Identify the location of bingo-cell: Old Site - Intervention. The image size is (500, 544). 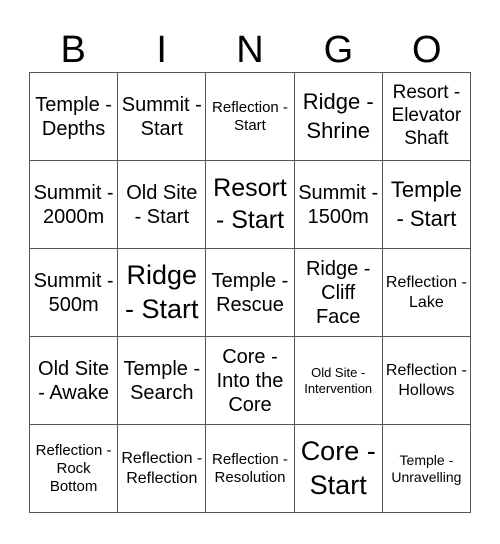
(338, 381).